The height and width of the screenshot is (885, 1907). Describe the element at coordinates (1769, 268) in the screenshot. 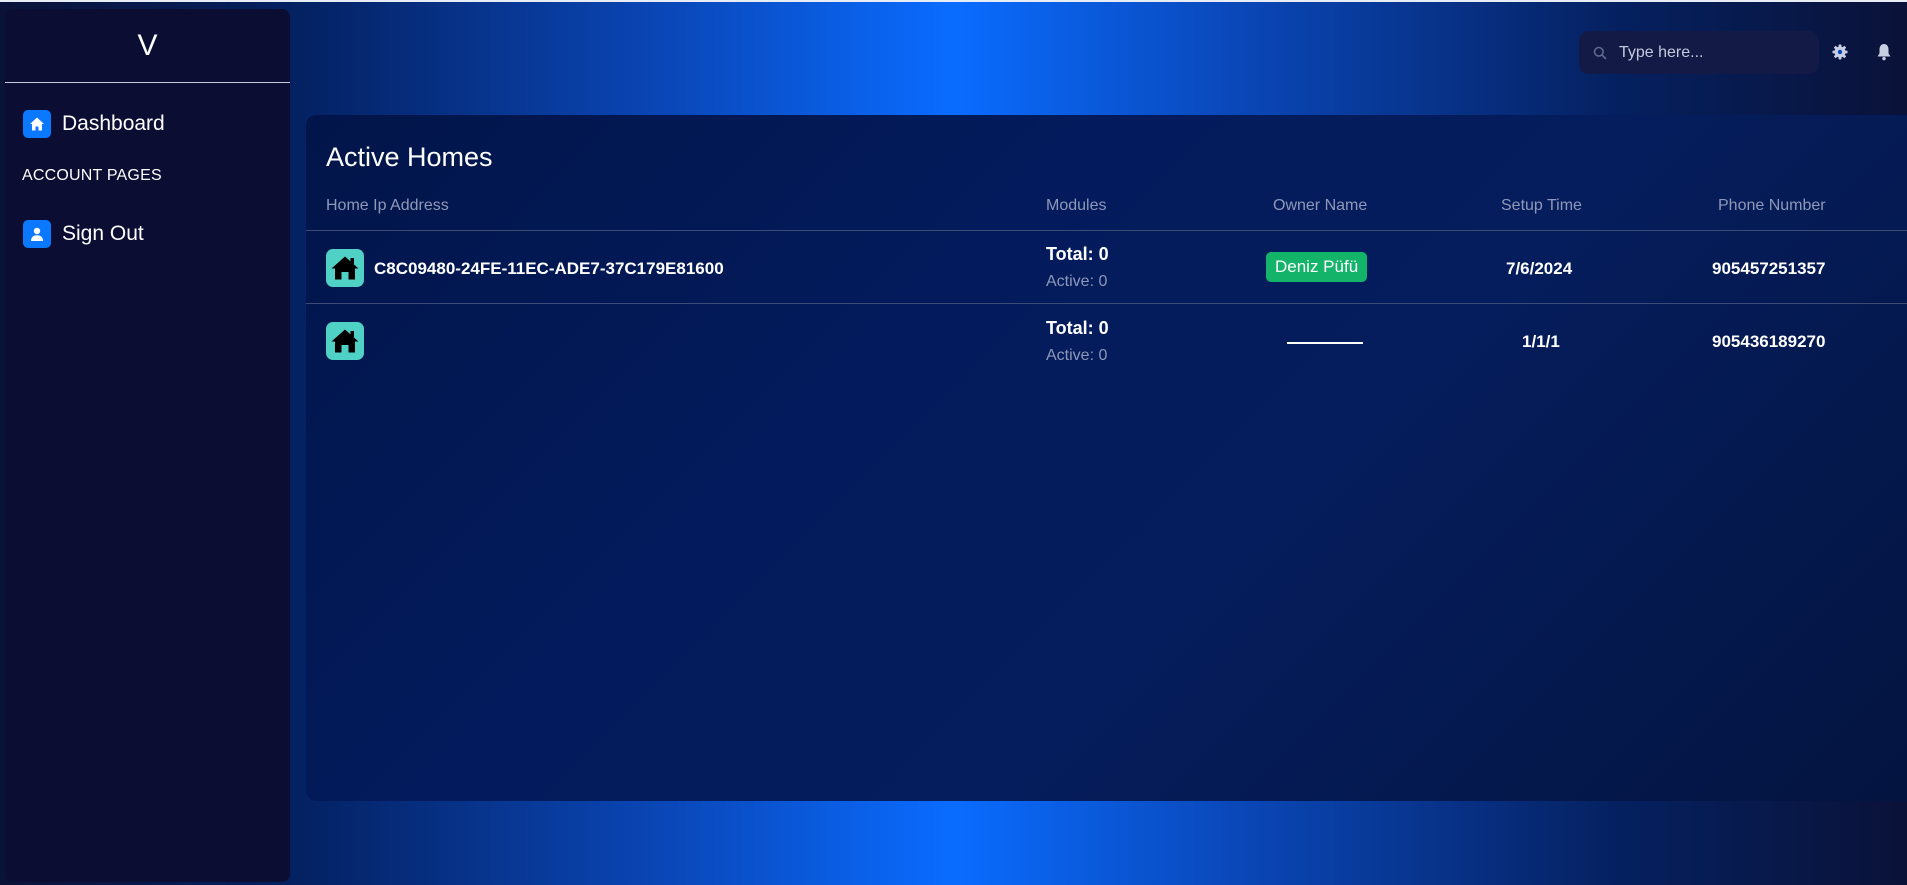

I see `phone-number: 905457251357` at that location.